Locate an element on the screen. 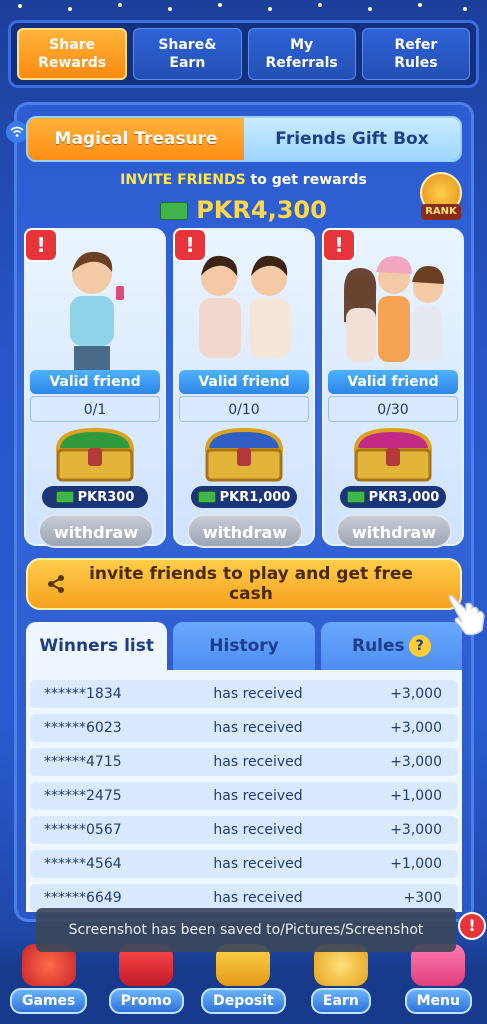 The width and height of the screenshot is (487, 1024). nav-deposit: Deposit is located at coordinates (243, 984).